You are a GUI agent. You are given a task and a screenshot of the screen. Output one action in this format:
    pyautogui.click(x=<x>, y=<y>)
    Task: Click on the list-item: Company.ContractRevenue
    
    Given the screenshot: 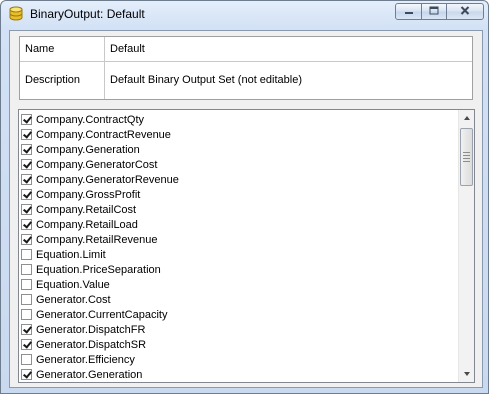 What is the action you would take?
    pyautogui.click(x=239, y=134)
    